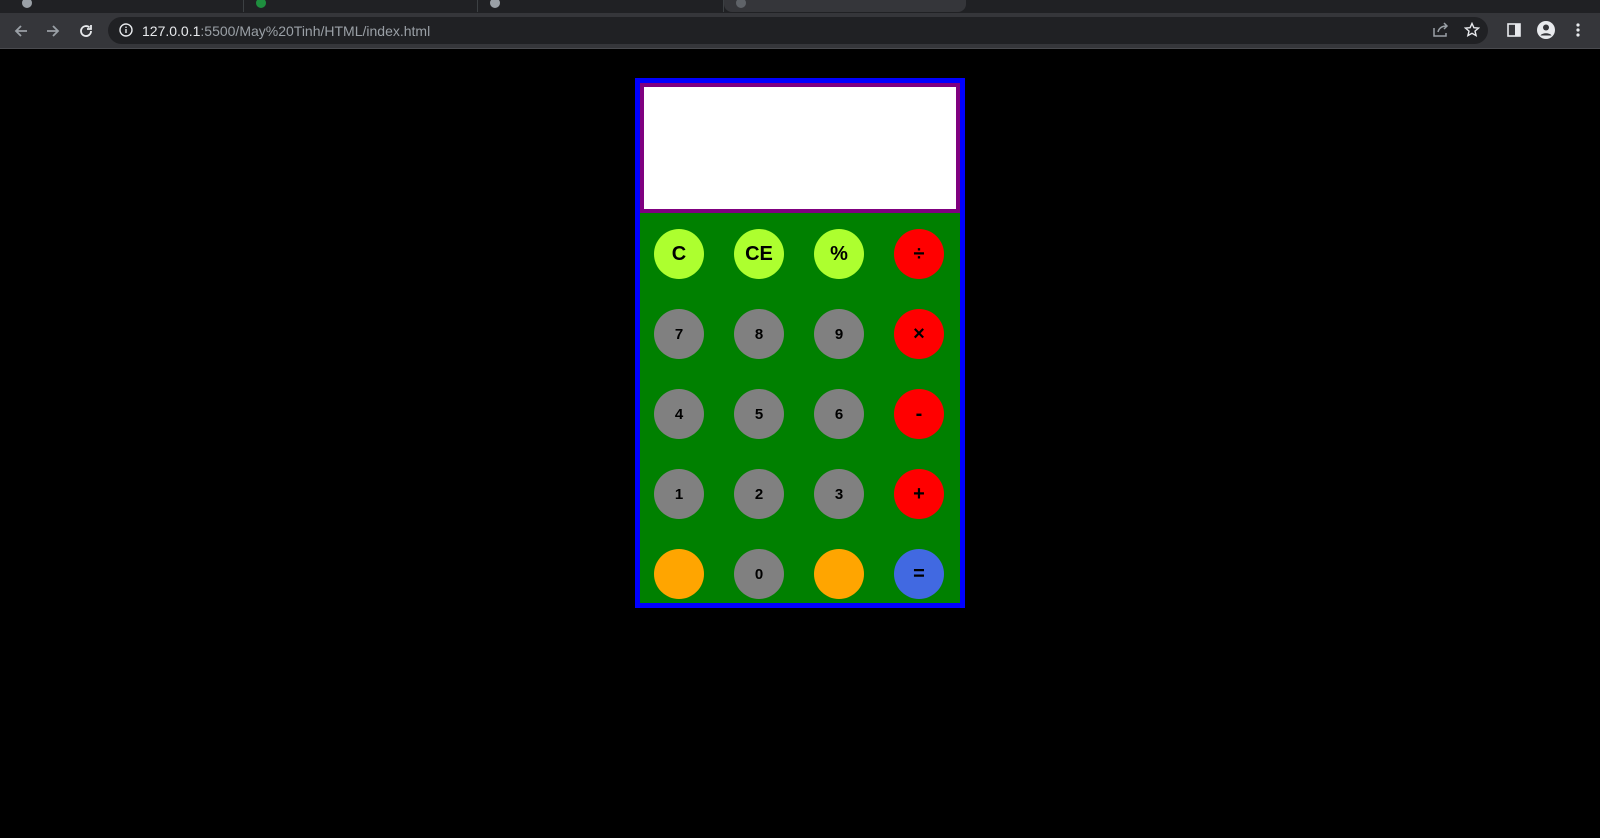 This screenshot has width=1600, height=838. I want to click on digit-3-button: 3, so click(839, 494).